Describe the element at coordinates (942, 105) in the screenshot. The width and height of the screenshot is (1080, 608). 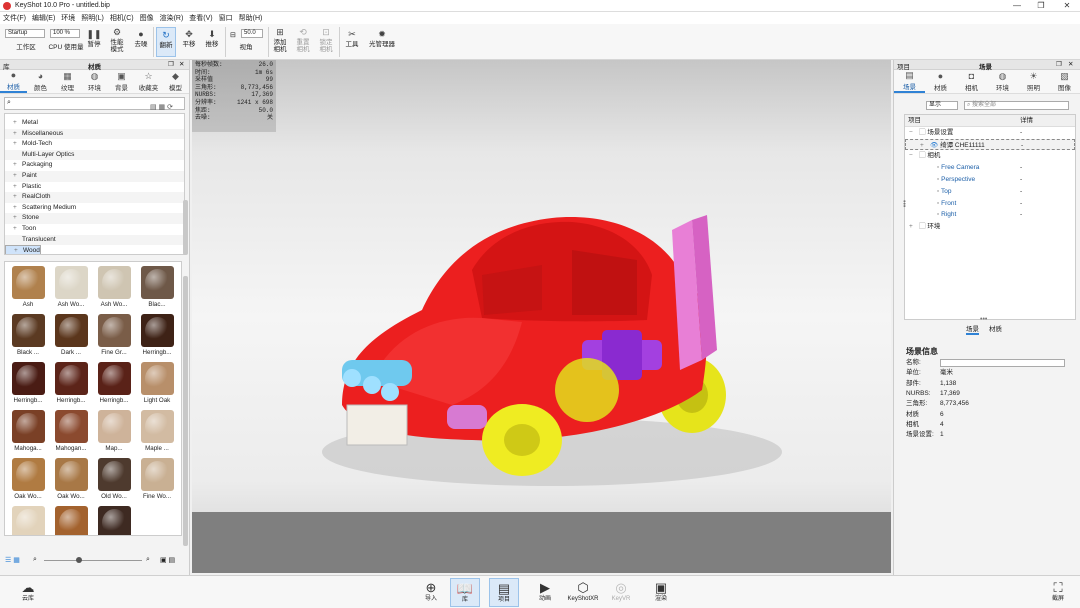
I see `filter-select: 显示` at that location.